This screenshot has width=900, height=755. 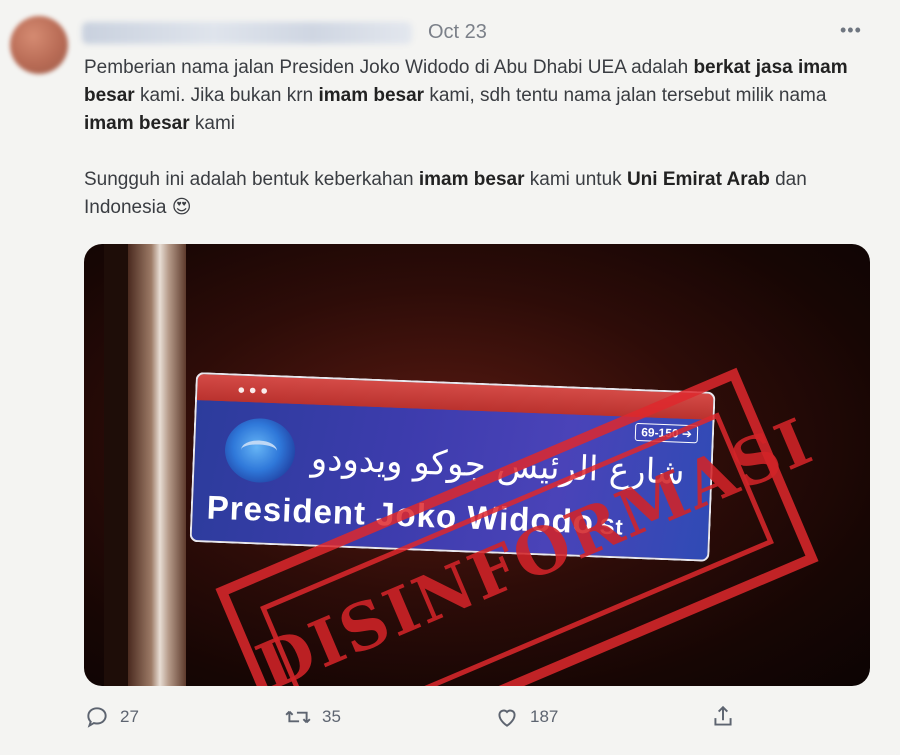 I want to click on tweet-actions: 27 35 187, so click(x=424, y=717).